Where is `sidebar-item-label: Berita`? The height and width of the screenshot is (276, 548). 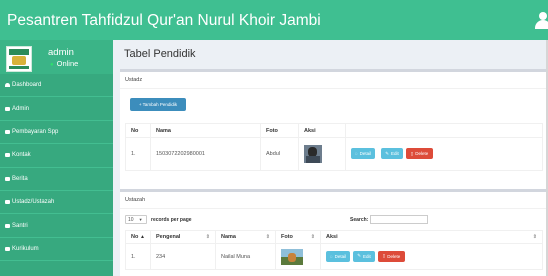
sidebar-item-label: Berita is located at coordinates (20, 178).